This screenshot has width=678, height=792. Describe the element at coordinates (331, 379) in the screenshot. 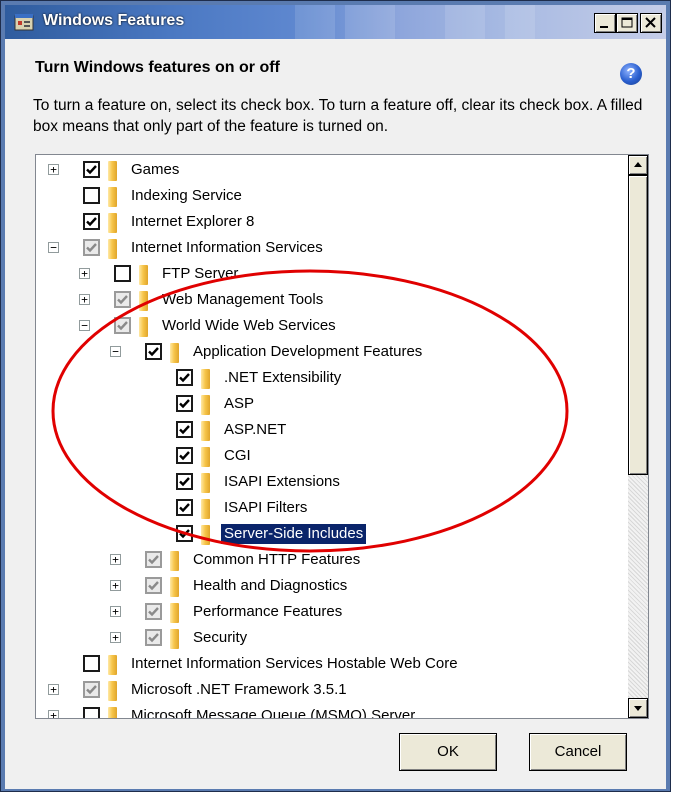

I see `tree-item-net-extensibility: .NET Extensibility` at that location.